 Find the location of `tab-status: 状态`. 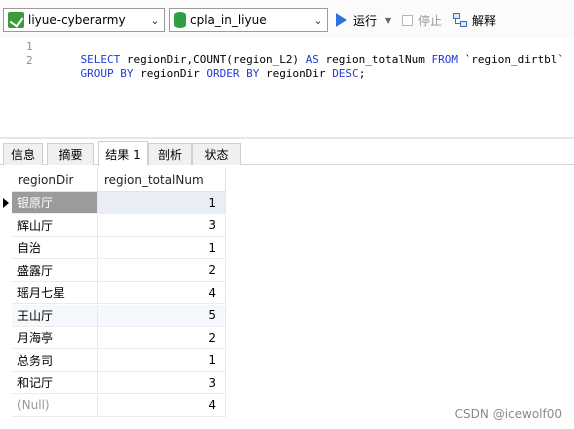

tab-status: 状态 is located at coordinates (216, 154).